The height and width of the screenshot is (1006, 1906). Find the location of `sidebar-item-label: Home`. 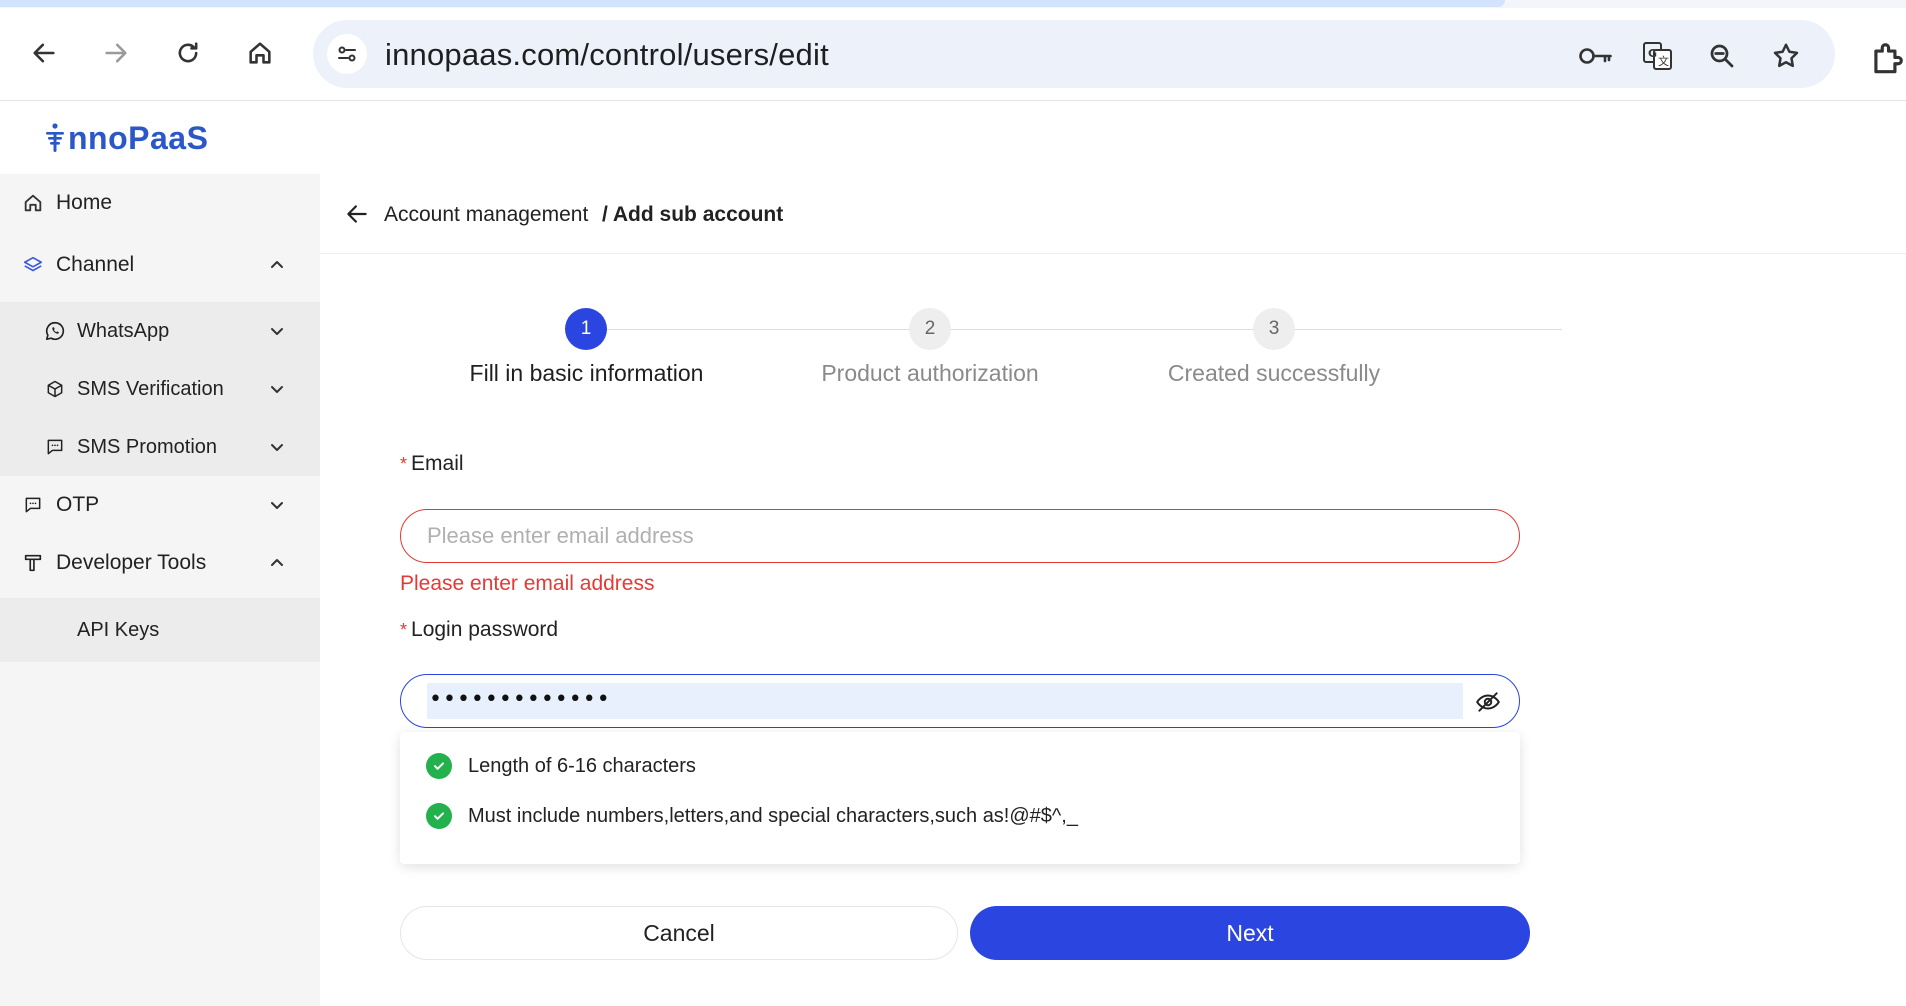

sidebar-item-label: Home is located at coordinates (84, 202).